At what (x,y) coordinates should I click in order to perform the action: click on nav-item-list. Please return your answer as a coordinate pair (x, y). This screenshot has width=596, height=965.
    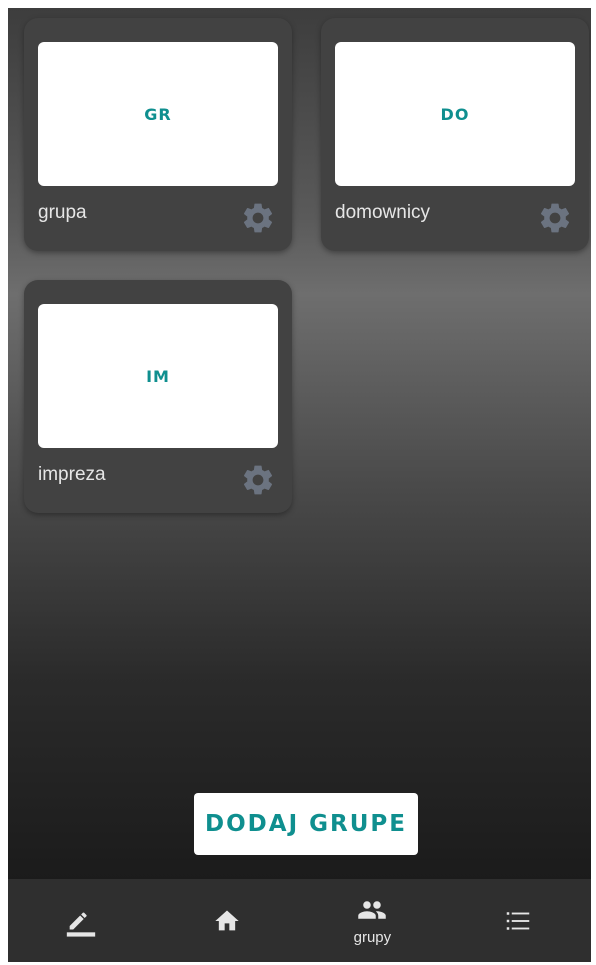
    Looking at the image, I should click on (518, 920).